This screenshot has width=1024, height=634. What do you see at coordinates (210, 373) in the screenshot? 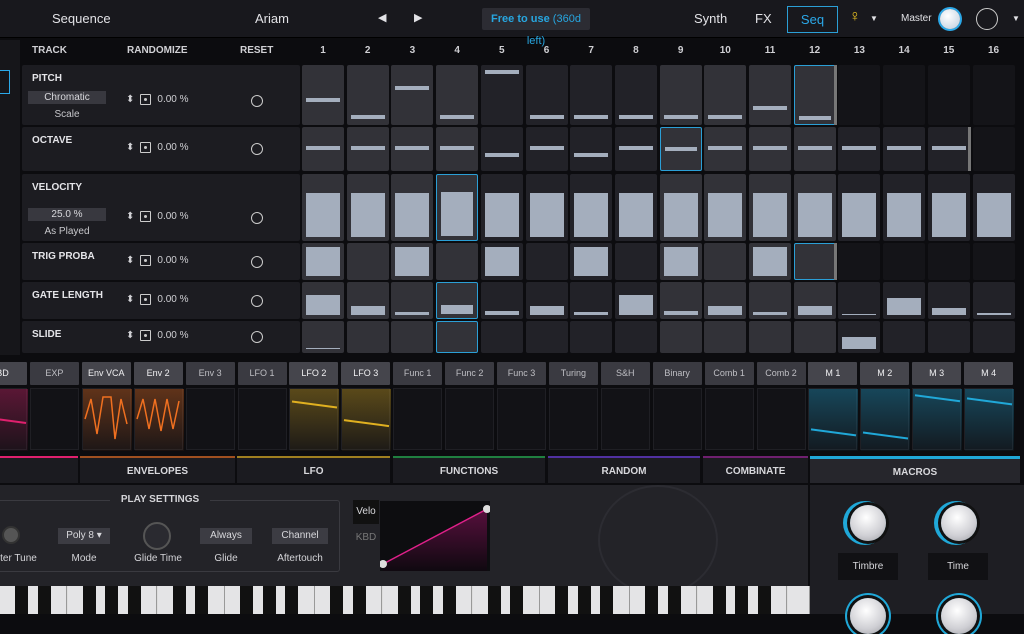
I see `mod-source-tab: Env 3` at bounding box center [210, 373].